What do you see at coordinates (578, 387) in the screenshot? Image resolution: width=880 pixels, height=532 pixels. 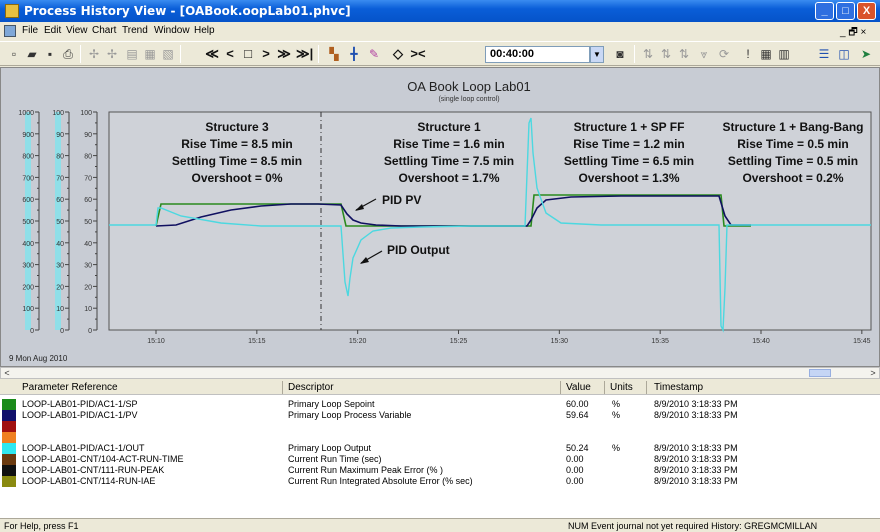 I see `col-value-header: Value` at bounding box center [578, 387].